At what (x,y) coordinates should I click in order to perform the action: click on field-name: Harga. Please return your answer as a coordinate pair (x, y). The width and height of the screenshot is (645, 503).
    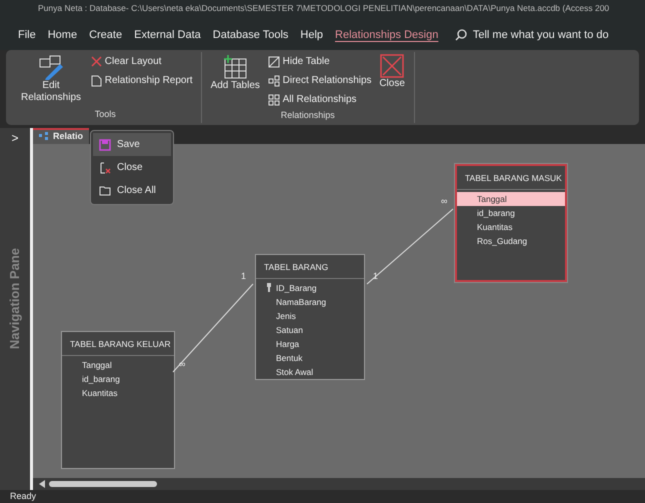
    Looking at the image, I should click on (310, 344).